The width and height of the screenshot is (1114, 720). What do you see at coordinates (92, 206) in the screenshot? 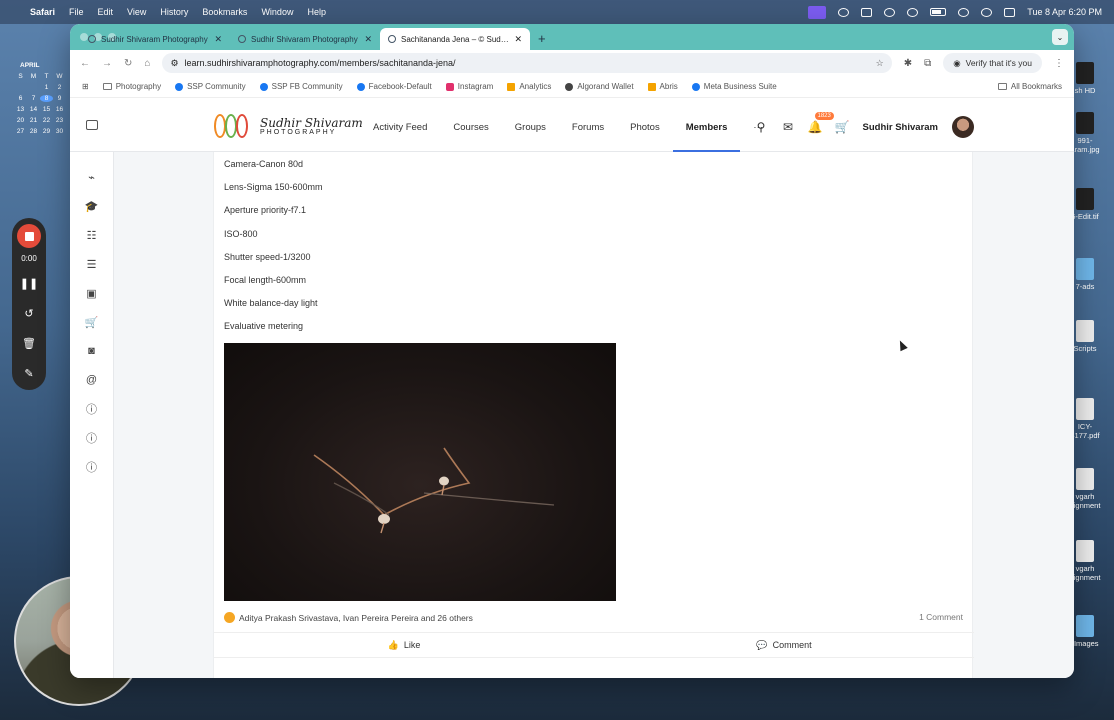
I see `graduation-cap-icon: 🎓` at bounding box center [92, 206].